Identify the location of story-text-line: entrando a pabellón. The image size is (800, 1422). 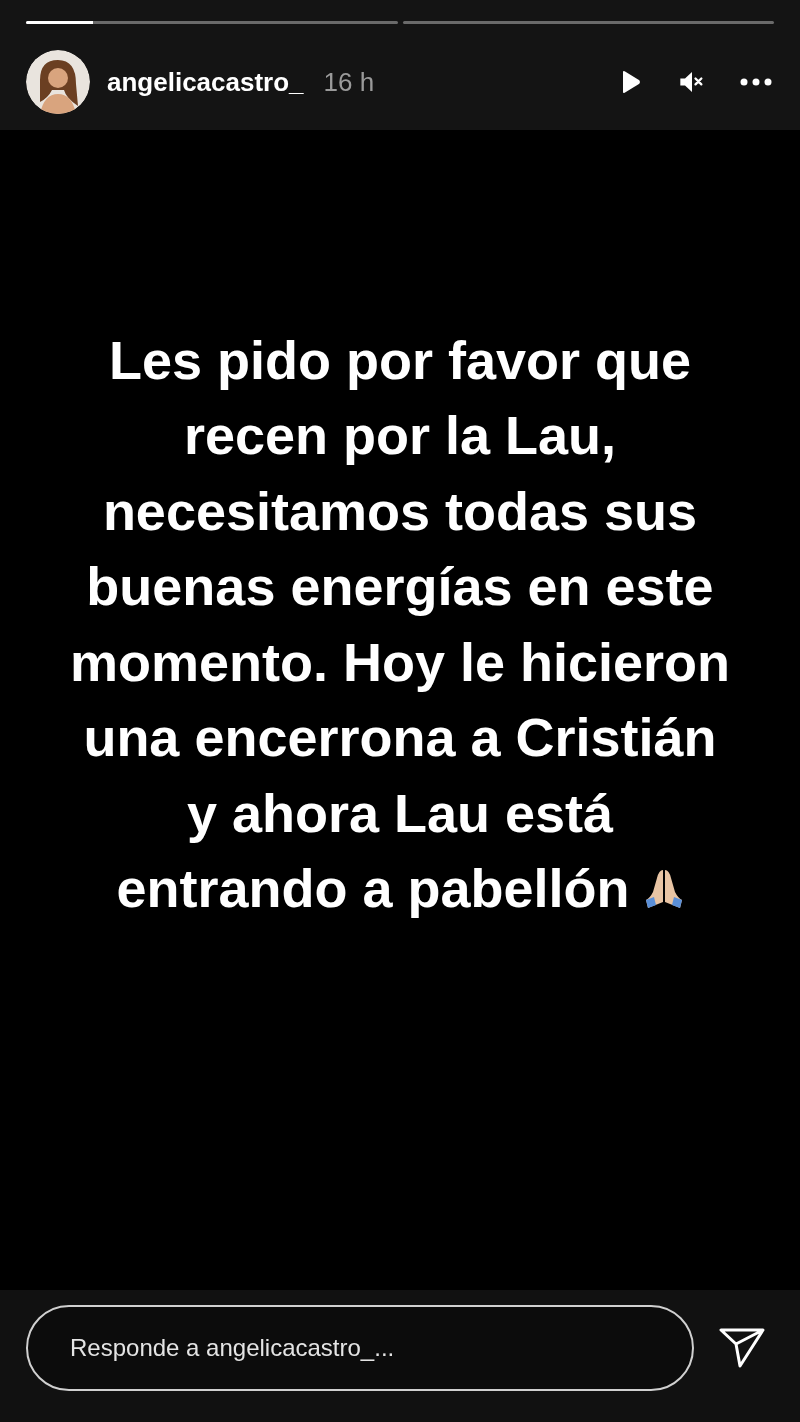
(373, 888).